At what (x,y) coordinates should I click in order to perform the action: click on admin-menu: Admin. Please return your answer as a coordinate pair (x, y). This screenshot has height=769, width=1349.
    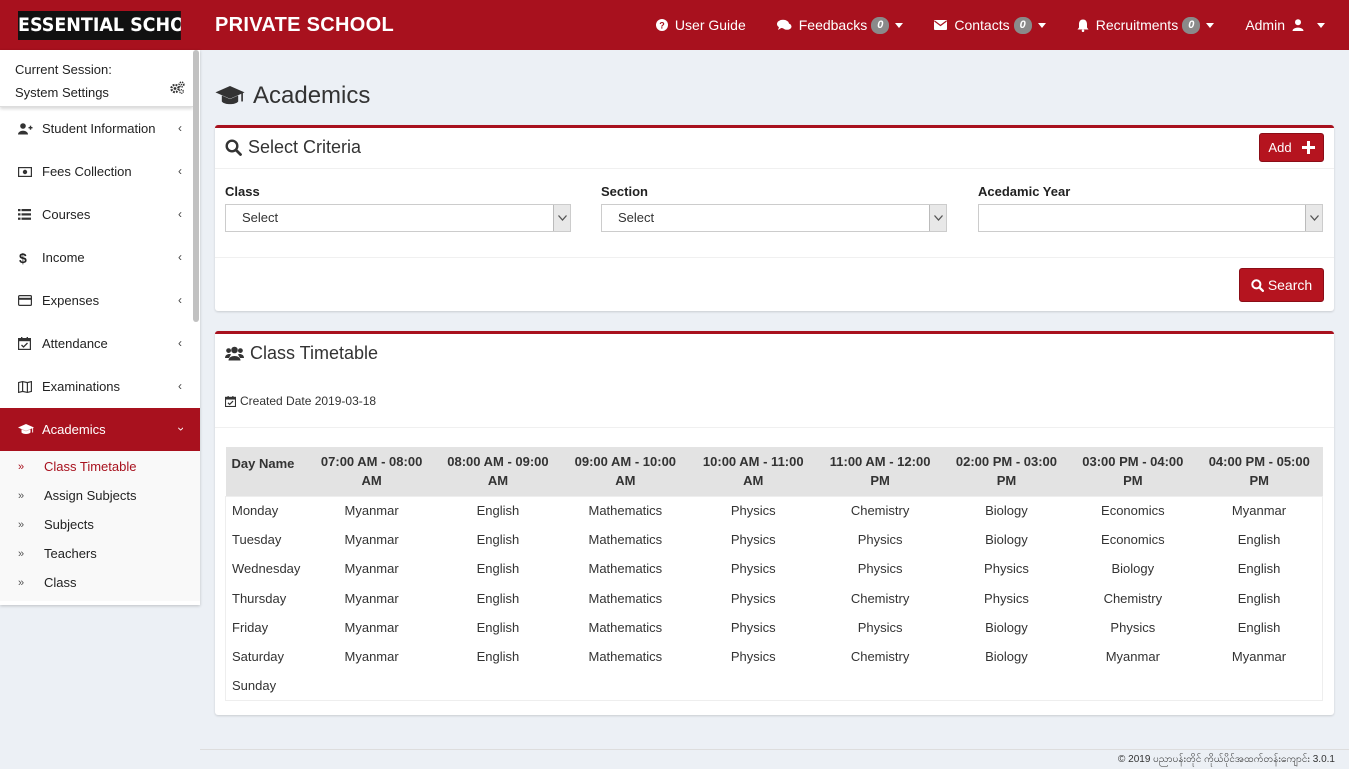
    Looking at the image, I should click on (1285, 25).